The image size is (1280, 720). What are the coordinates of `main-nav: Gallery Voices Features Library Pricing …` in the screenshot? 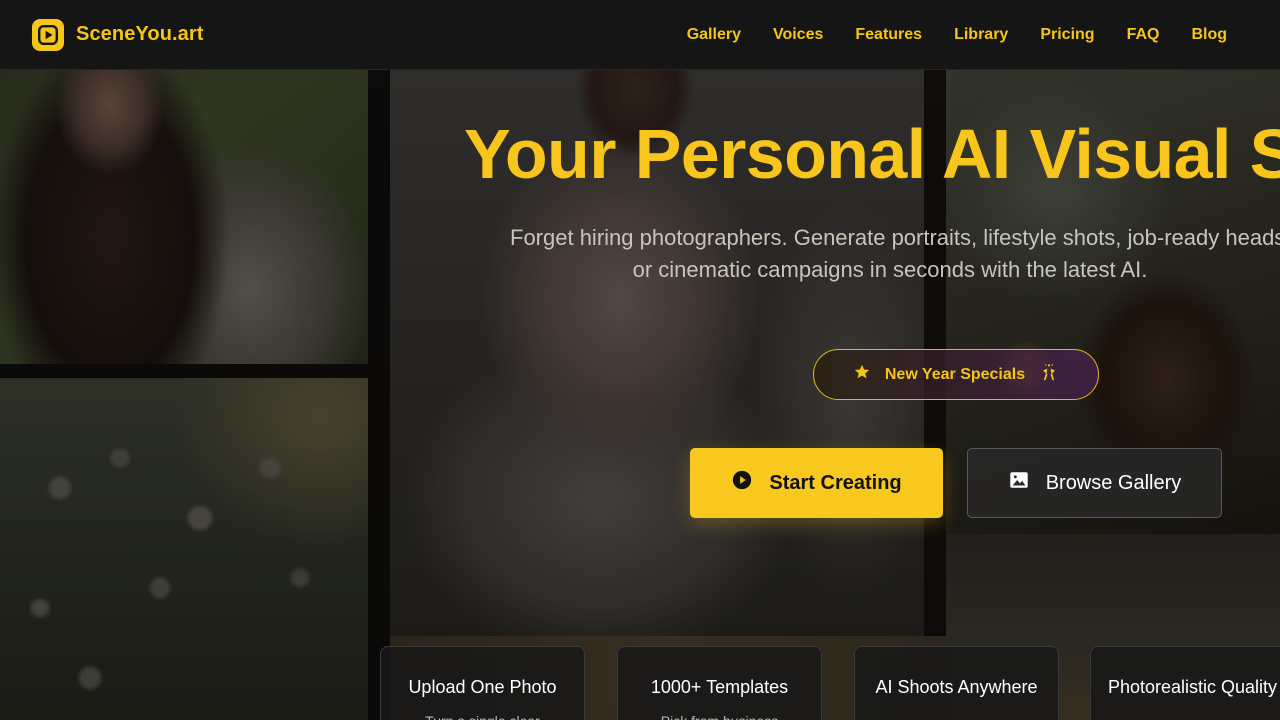 It's located at (967, 35).